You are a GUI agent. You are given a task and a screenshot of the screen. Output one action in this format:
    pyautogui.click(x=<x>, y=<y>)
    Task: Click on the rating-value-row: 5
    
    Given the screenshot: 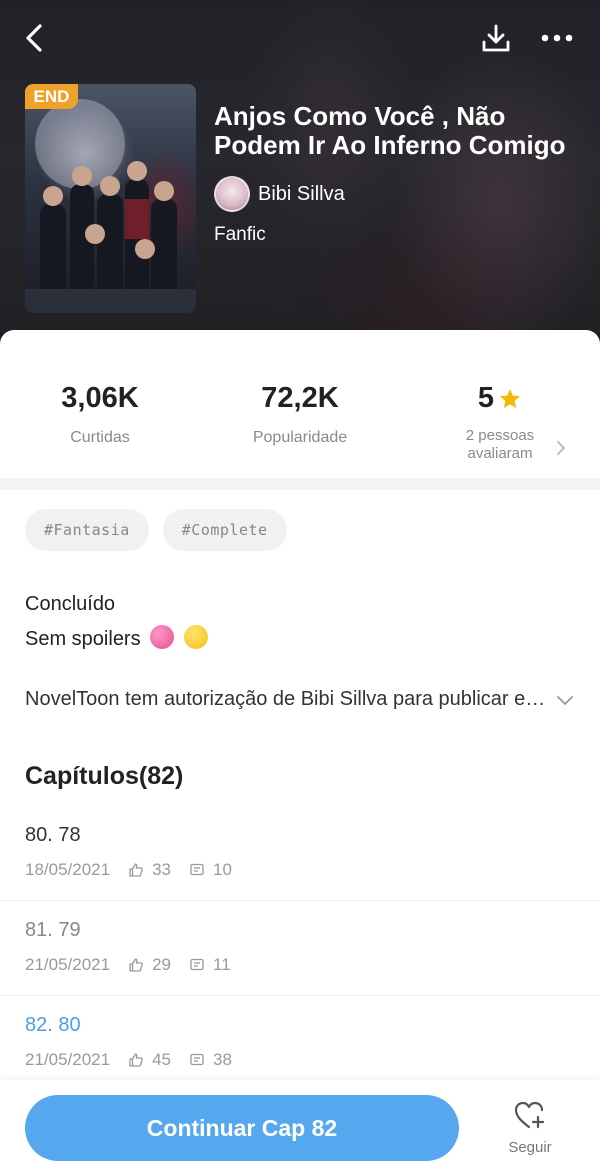 What is the action you would take?
    pyautogui.click(x=500, y=398)
    